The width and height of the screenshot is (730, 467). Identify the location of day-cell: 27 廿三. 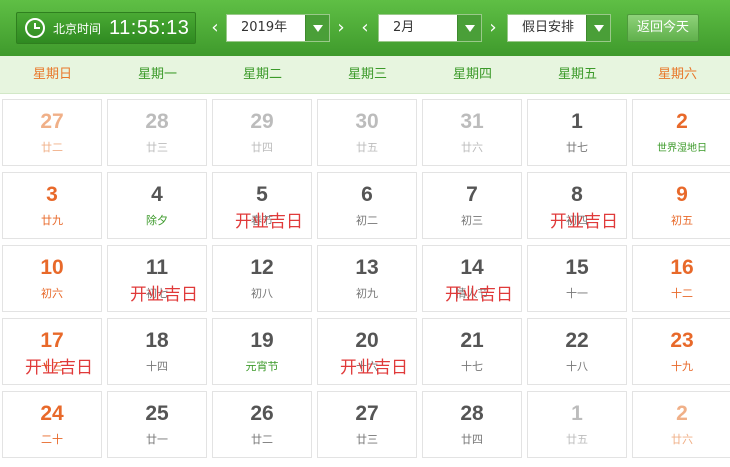
(367, 424).